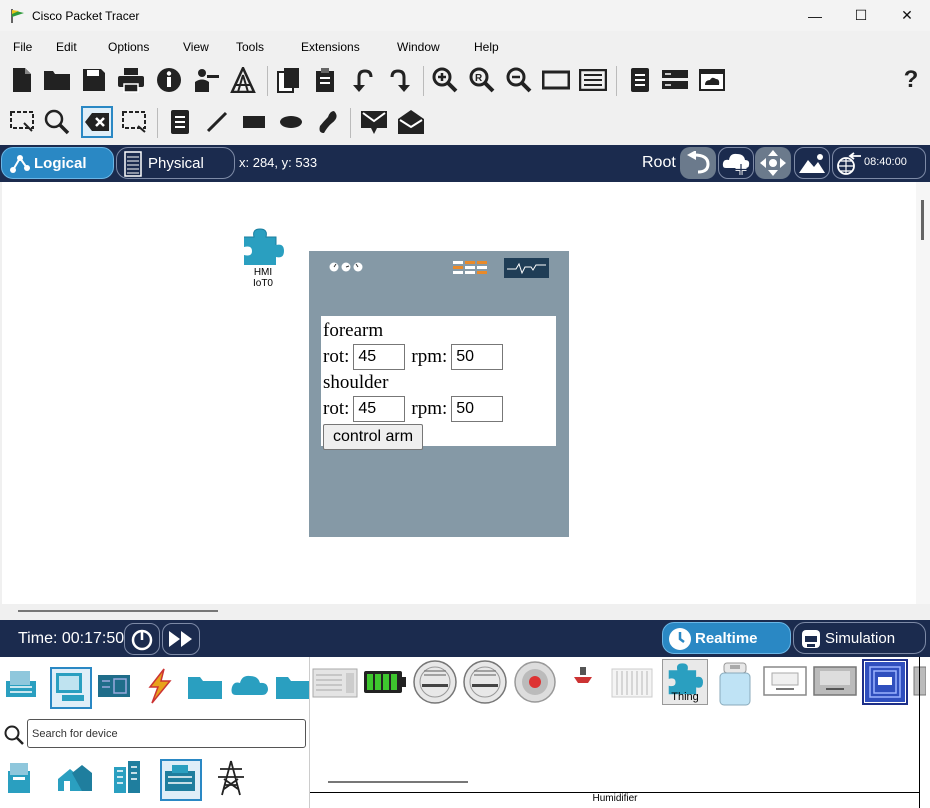 This screenshot has height=808, width=930. I want to click on shoulder-rot-input, so click(379, 409).